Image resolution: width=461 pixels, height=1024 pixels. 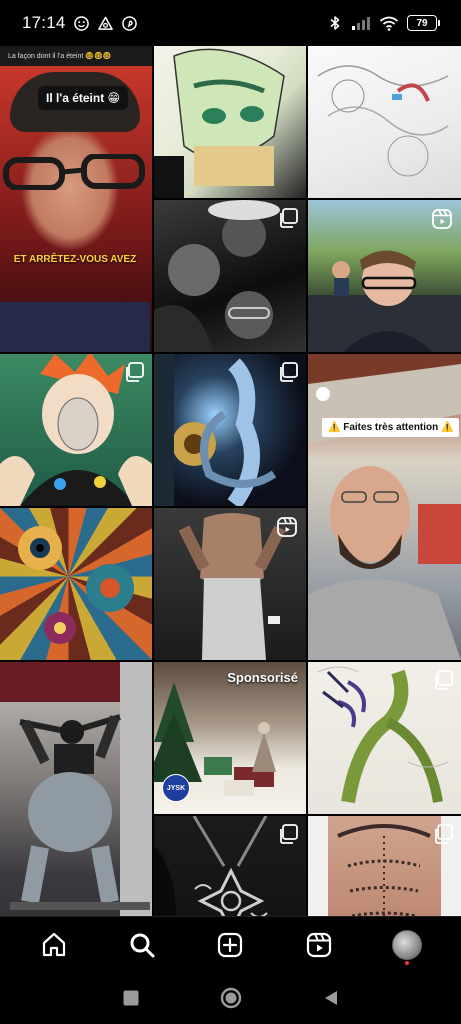 I want to click on status-bar: 17:14 79, so click(x=230, y=23).